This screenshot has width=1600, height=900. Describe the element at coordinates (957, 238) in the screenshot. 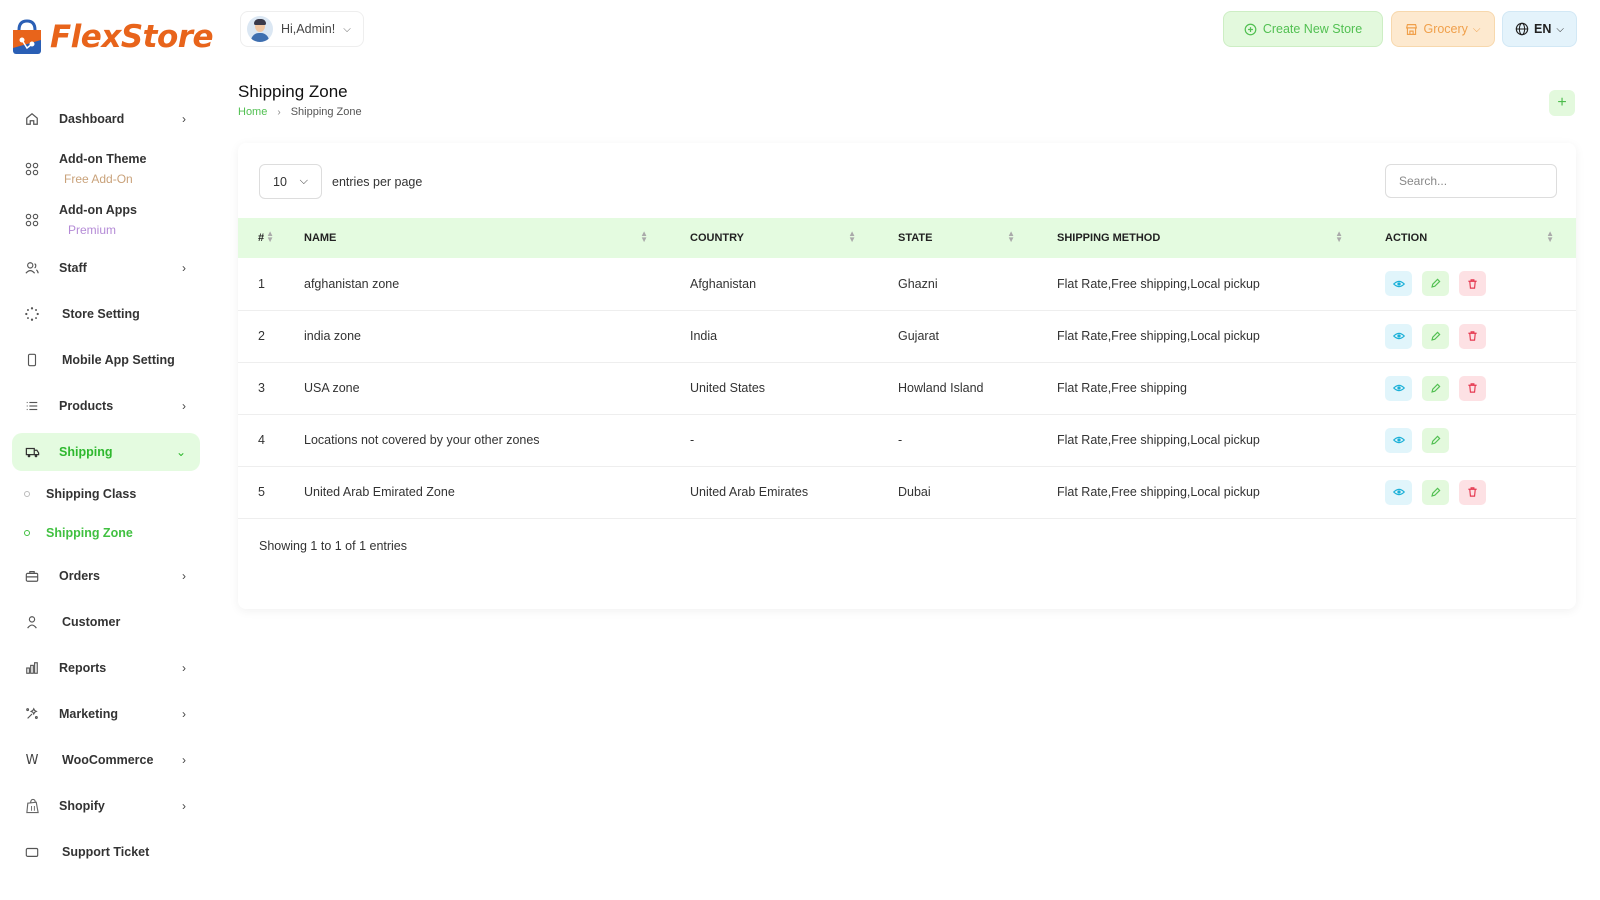

I see `column-header-state: STATE ▲ ▼` at that location.